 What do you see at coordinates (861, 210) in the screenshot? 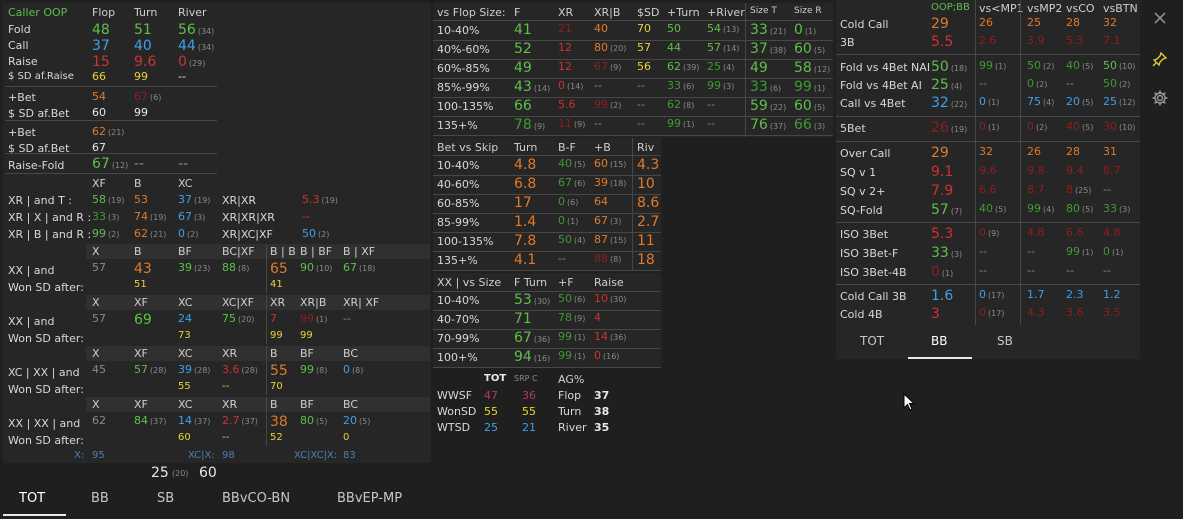
I see `row-label: SQ-Fold` at bounding box center [861, 210].